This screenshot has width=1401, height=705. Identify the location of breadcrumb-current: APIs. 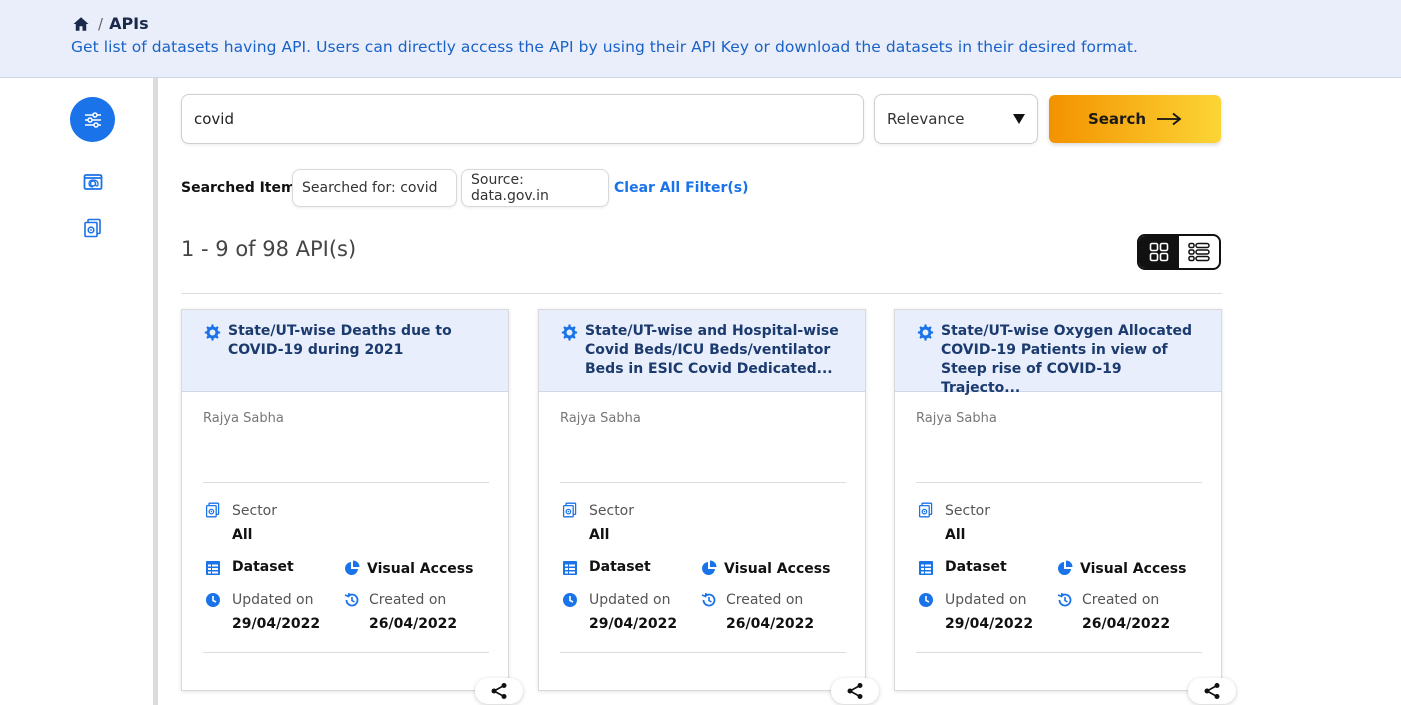
(129, 23).